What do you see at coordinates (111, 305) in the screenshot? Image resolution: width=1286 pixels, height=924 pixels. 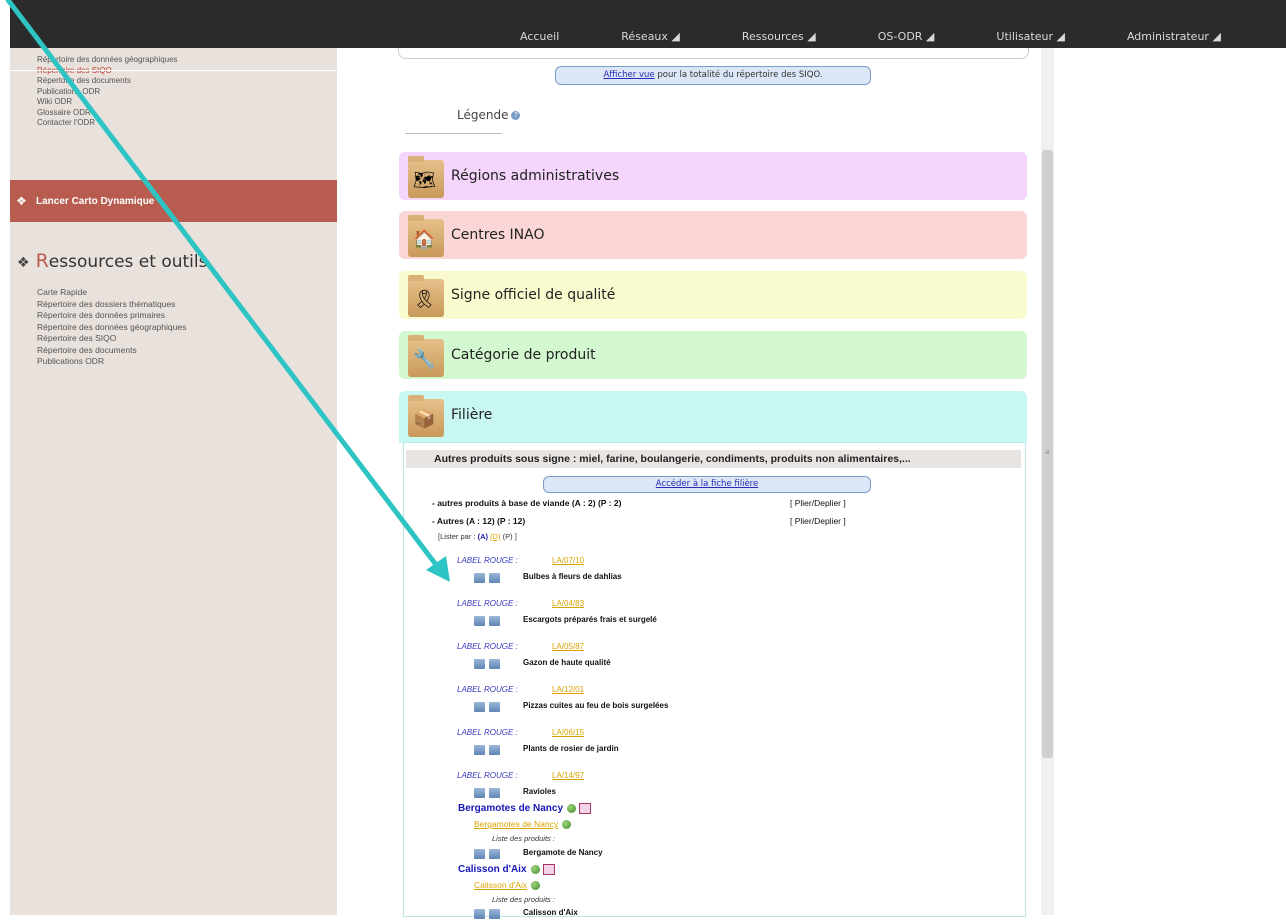 I see `resource-link-dossiers: Répertoire des dossiers thématiques` at bounding box center [111, 305].